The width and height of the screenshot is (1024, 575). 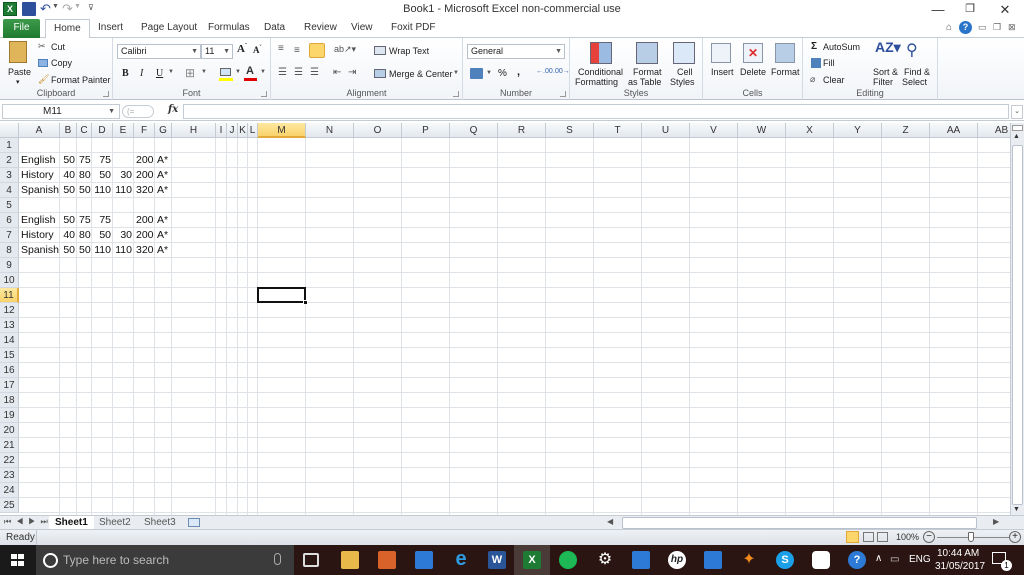 What do you see at coordinates (84, 175) in the screenshot?
I see `cell-c3: 80` at bounding box center [84, 175].